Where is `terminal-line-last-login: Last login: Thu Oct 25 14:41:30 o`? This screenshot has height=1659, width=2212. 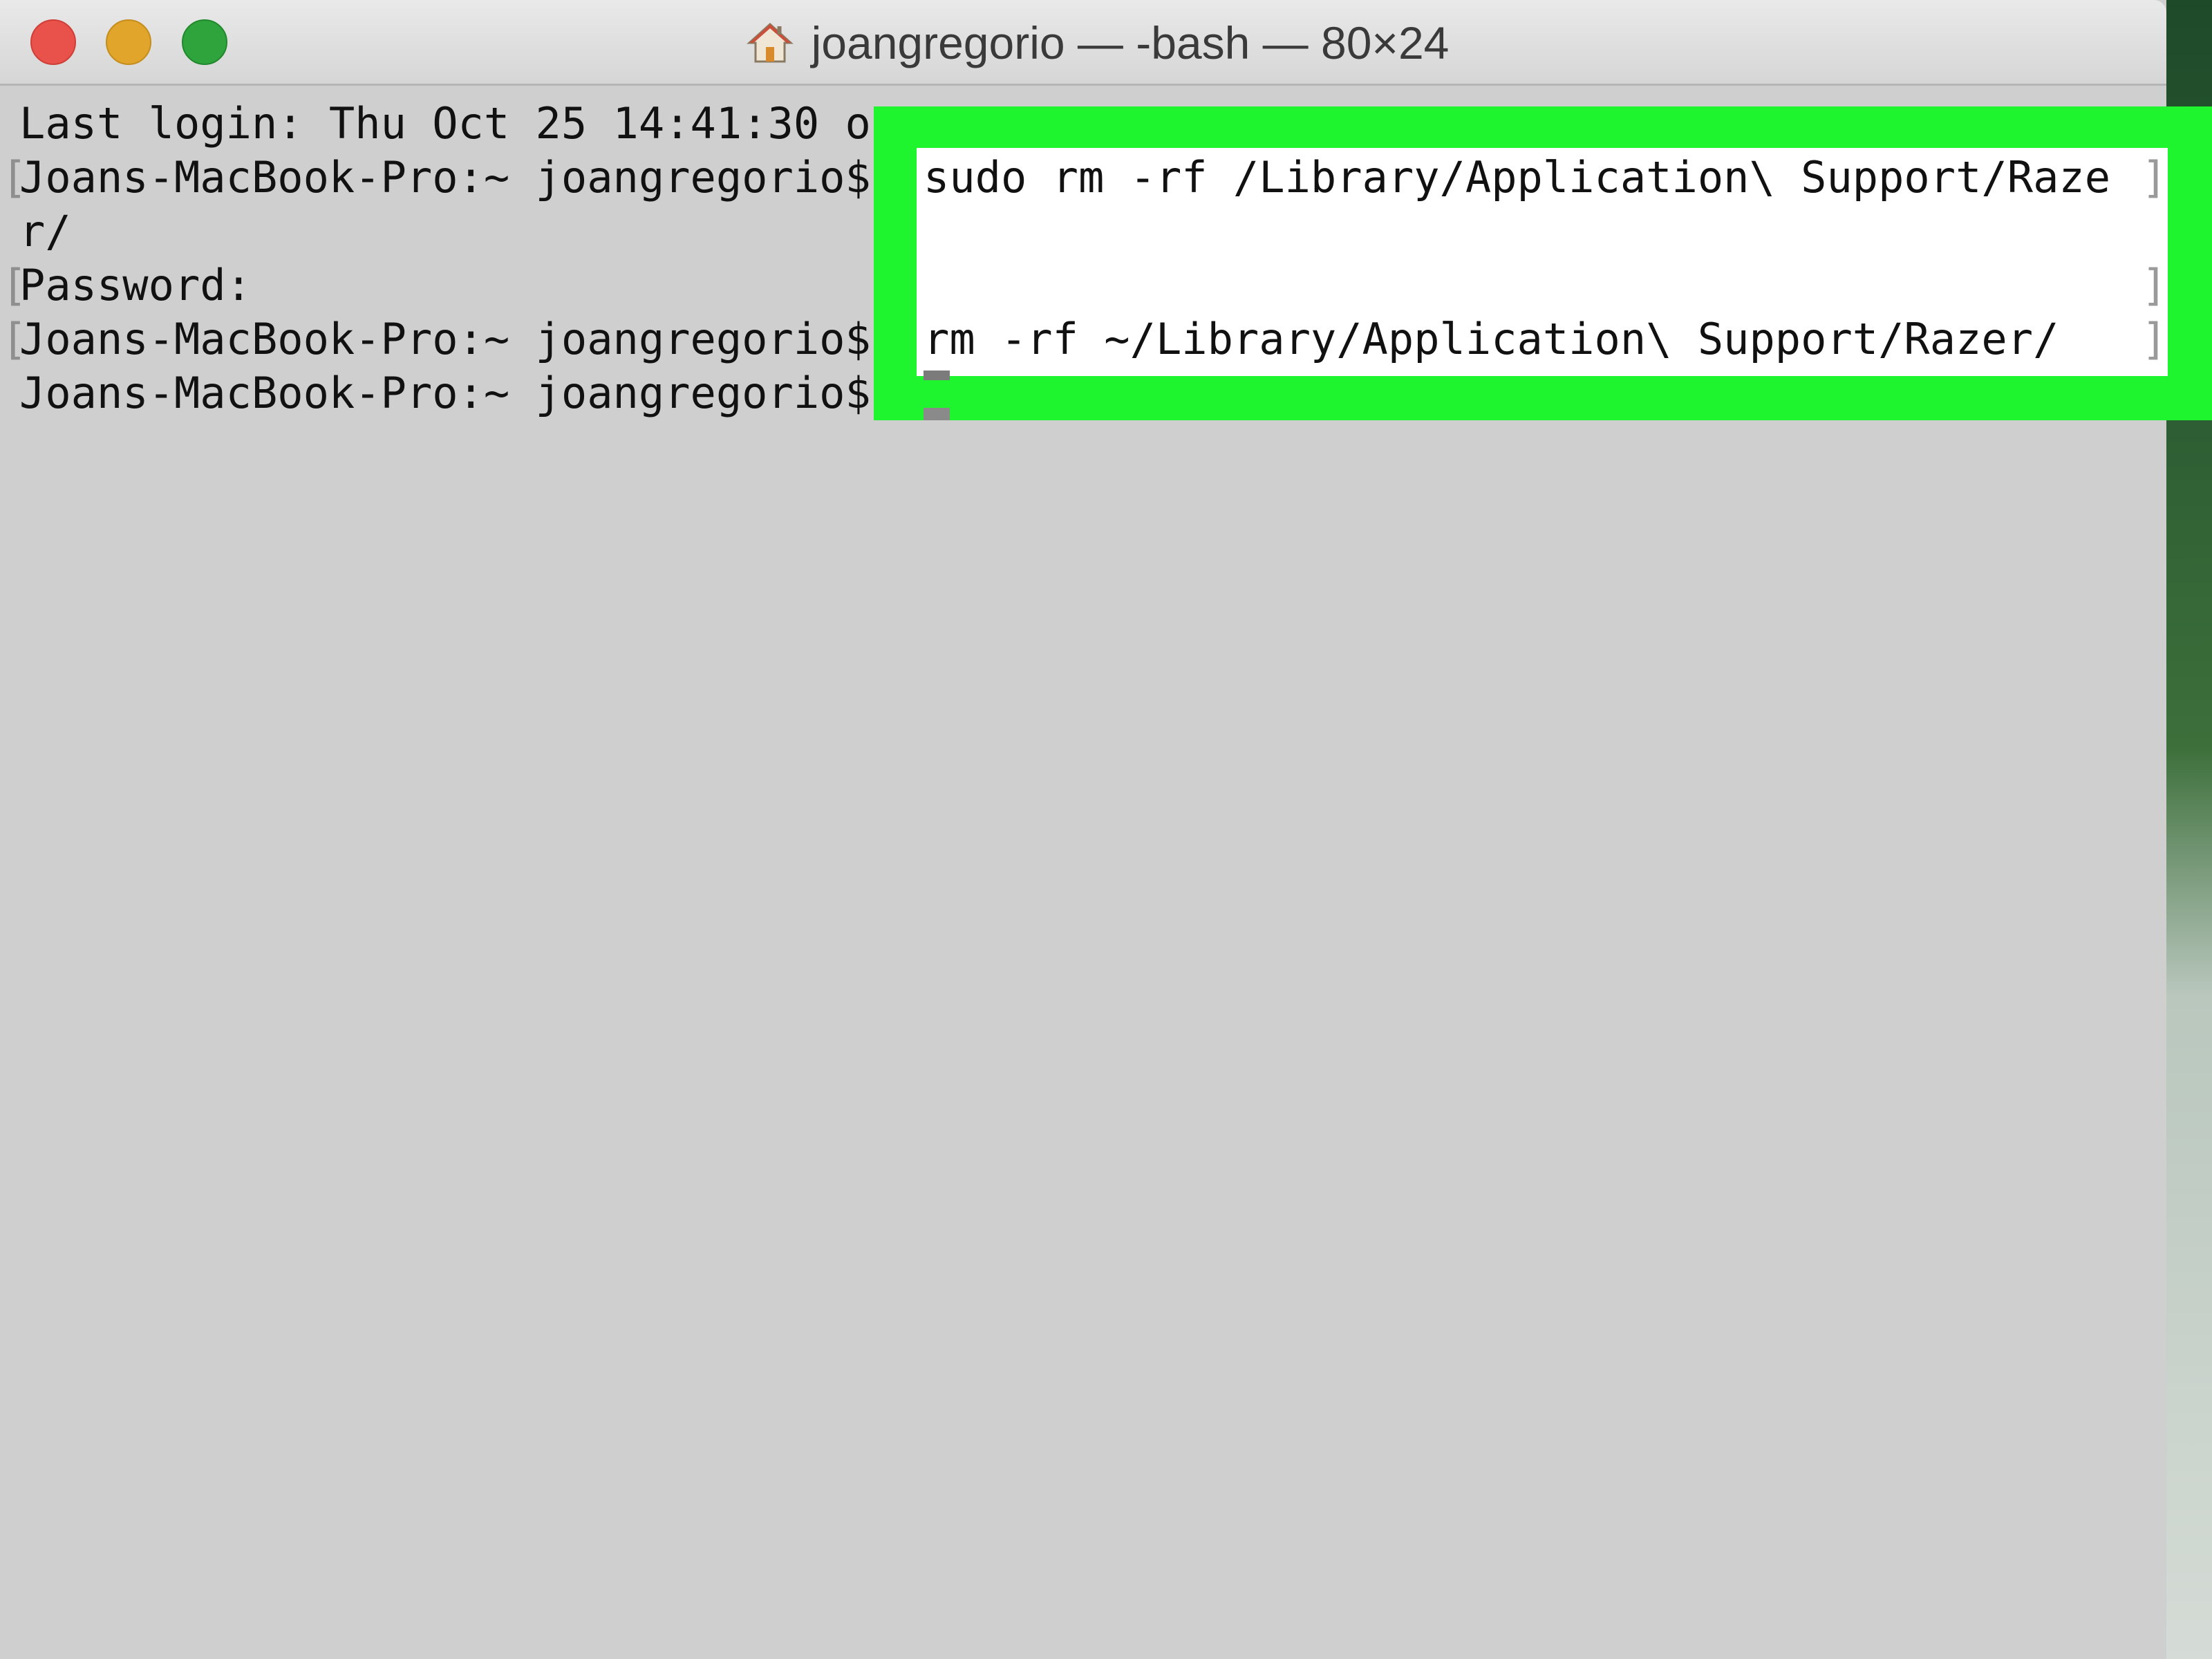 terminal-line-last-login: Last login: Thu Oct 25 14:41:30 o is located at coordinates (445, 123).